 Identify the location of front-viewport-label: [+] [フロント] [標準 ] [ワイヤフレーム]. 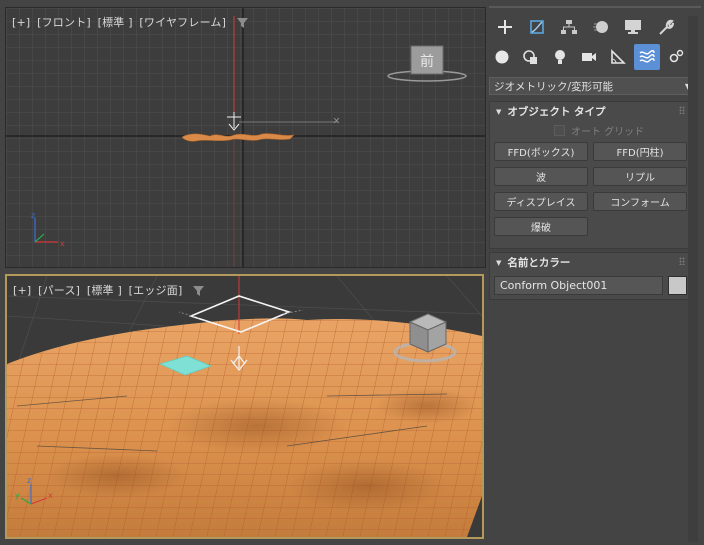
(130, 22).